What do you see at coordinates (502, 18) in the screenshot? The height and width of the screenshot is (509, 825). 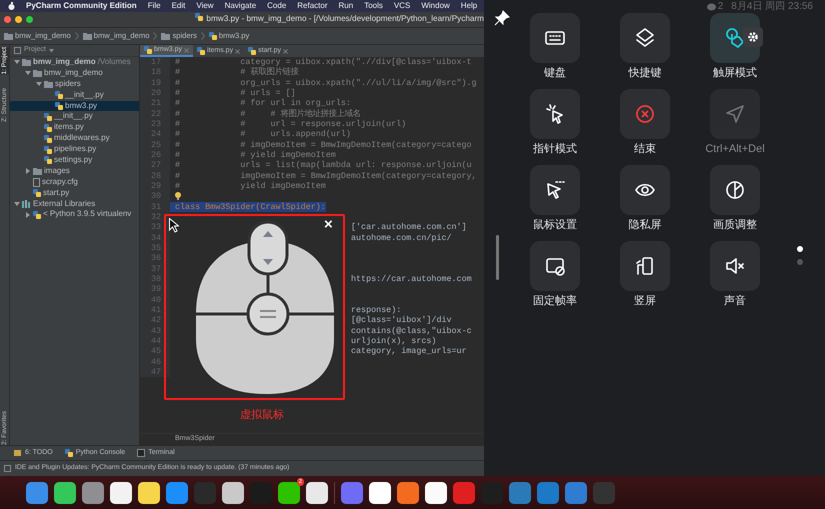 I see `pin-icon` at bounding box center [502, 18].